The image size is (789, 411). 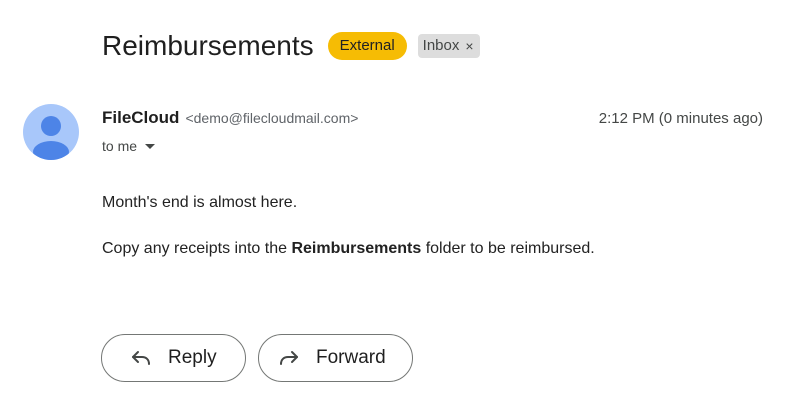 I want to click on inbox-label-text: Inbox, so click(x=441, y=45).